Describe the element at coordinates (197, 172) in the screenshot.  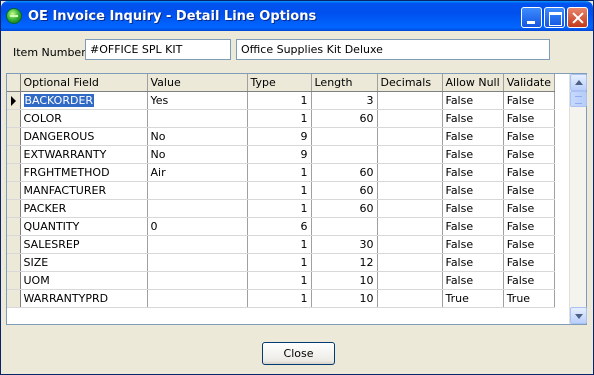
I see `cell-value: Air` at that location.